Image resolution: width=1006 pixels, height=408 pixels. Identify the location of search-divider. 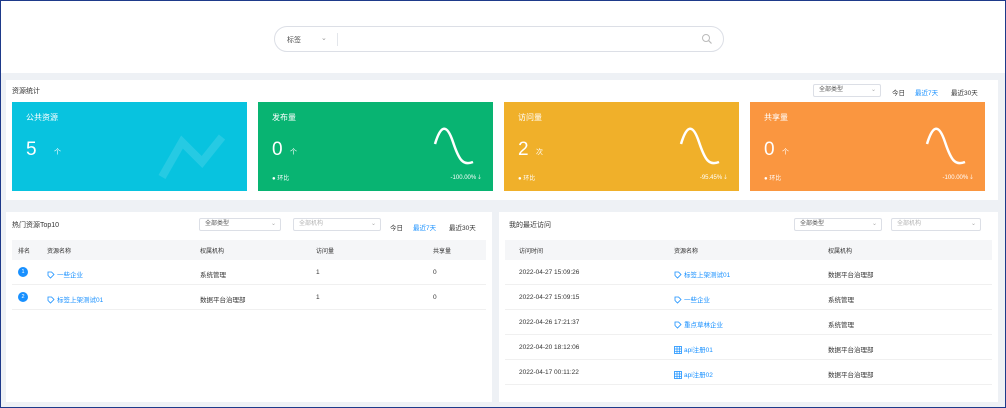
(337, 39).